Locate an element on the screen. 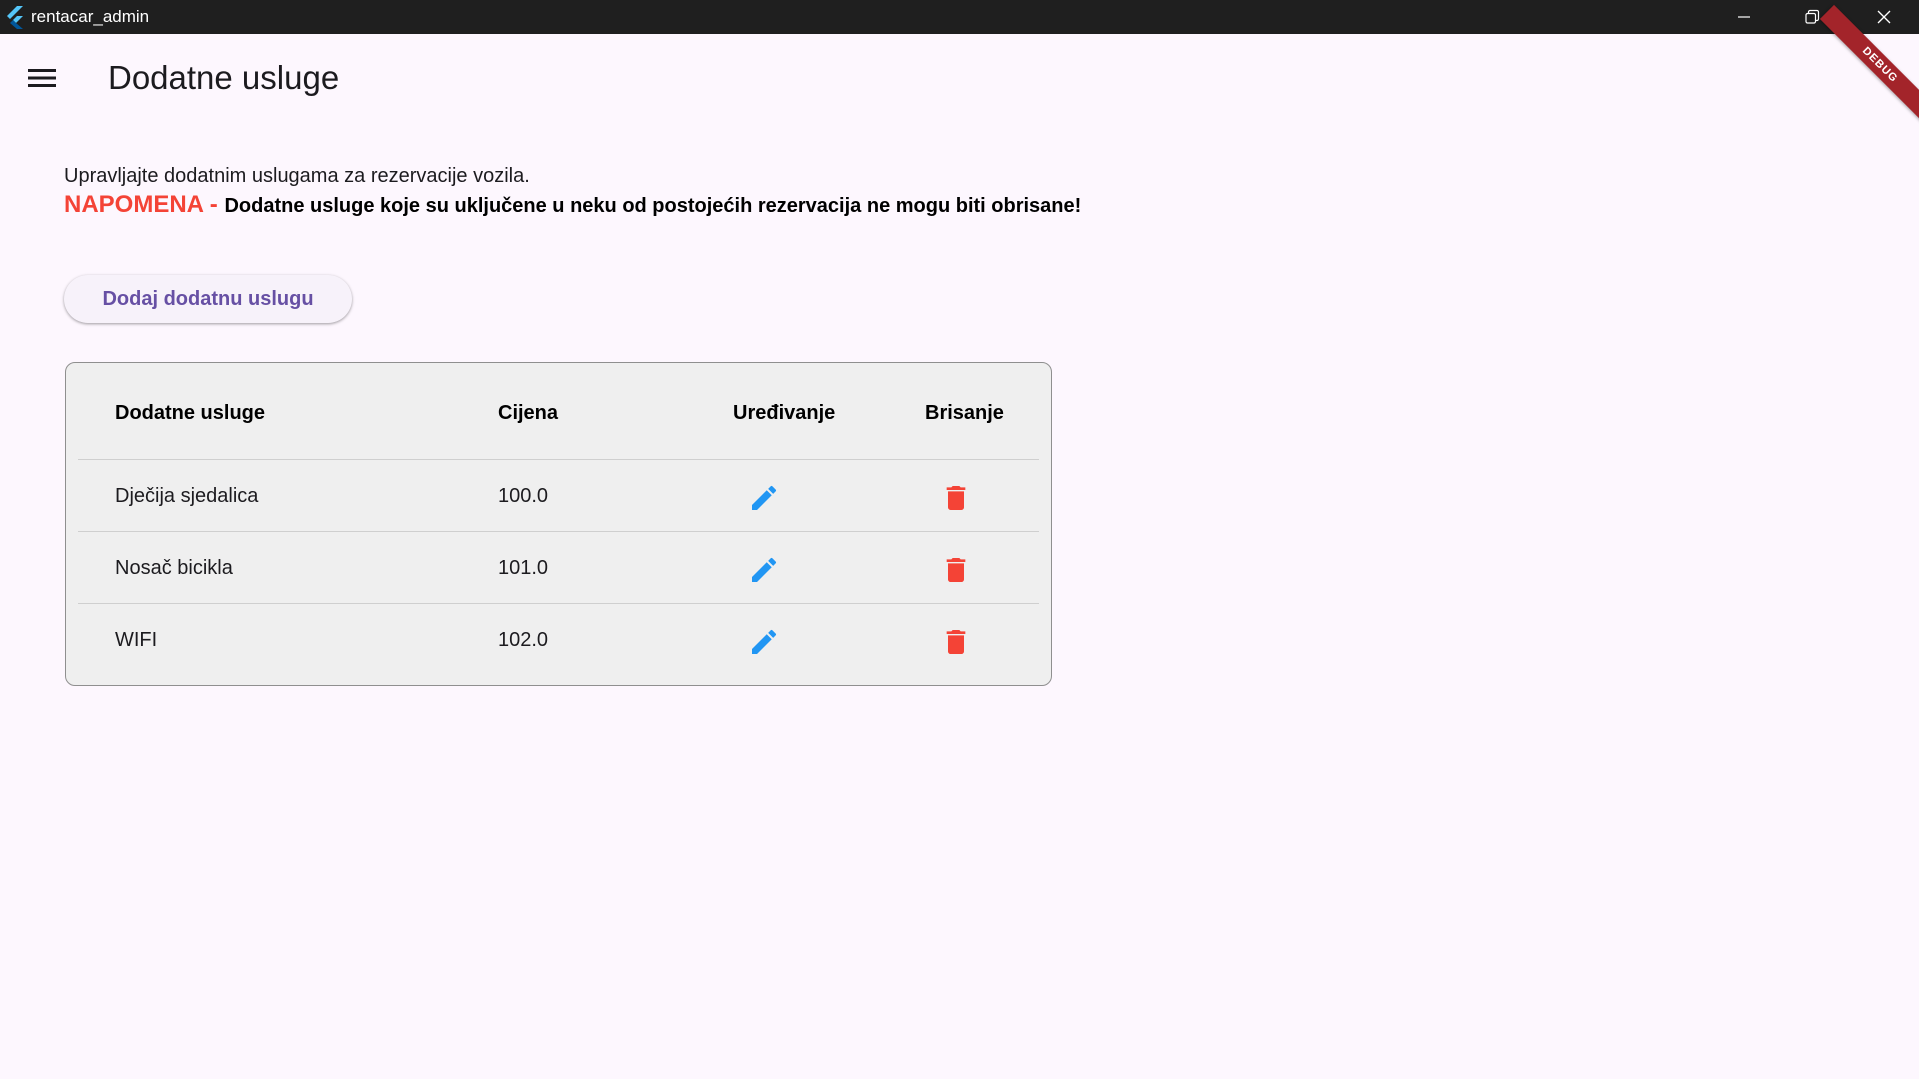 This screenshot has height=1079, width=1919. service-name: Dječija sjedalica is located at coordinates (187, 496).